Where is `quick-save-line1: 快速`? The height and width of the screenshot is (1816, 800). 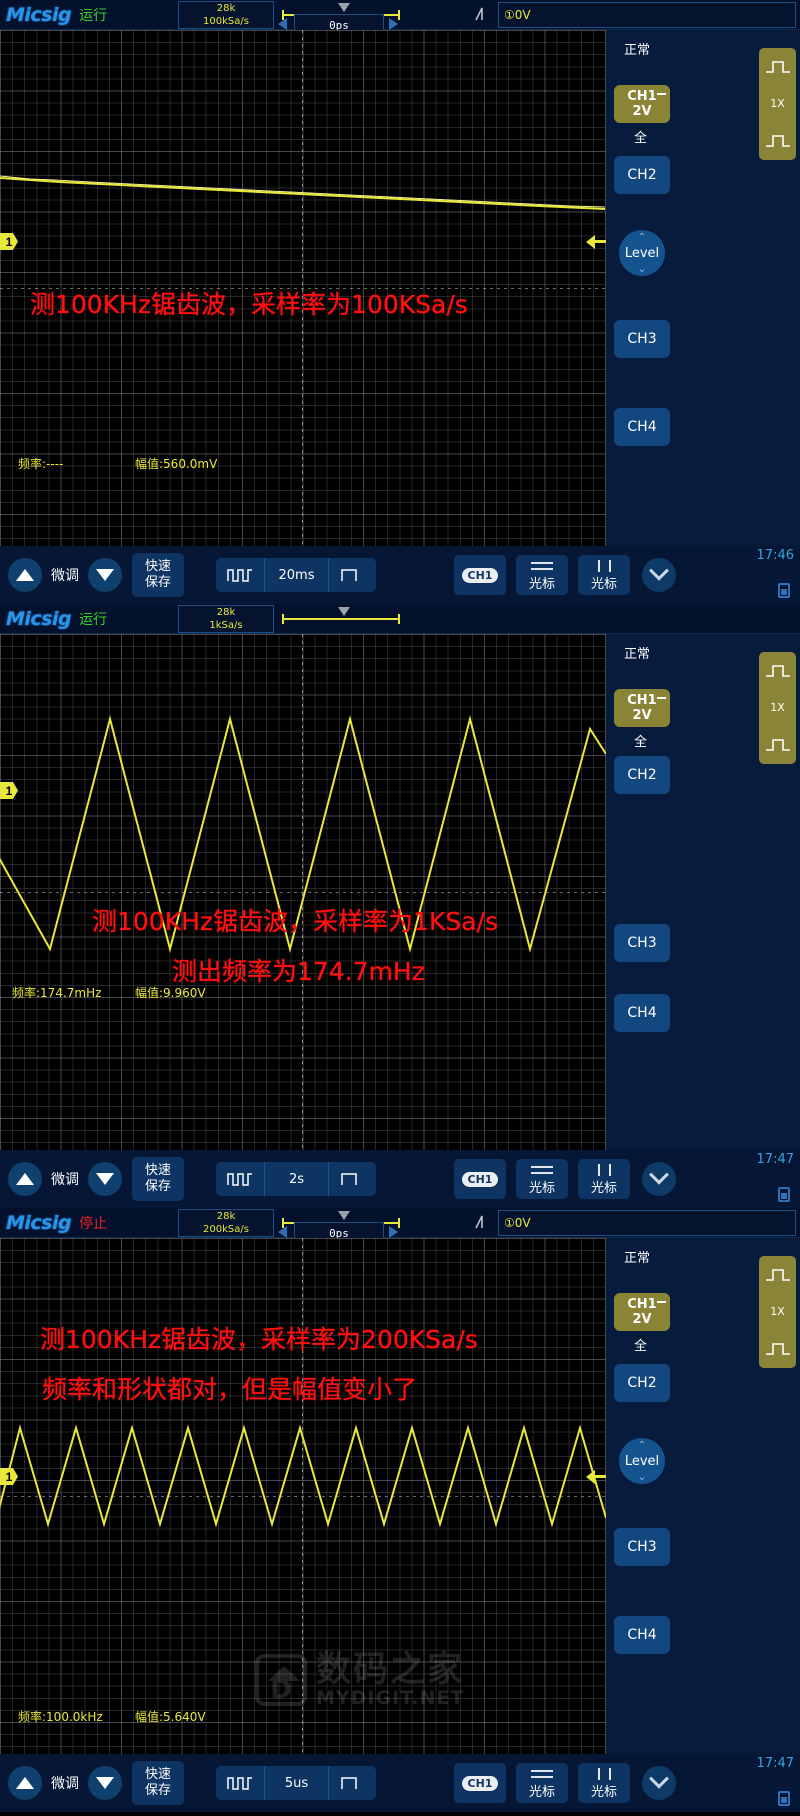
quick-save-line1: 快速 is located at coordinates (157, 566).